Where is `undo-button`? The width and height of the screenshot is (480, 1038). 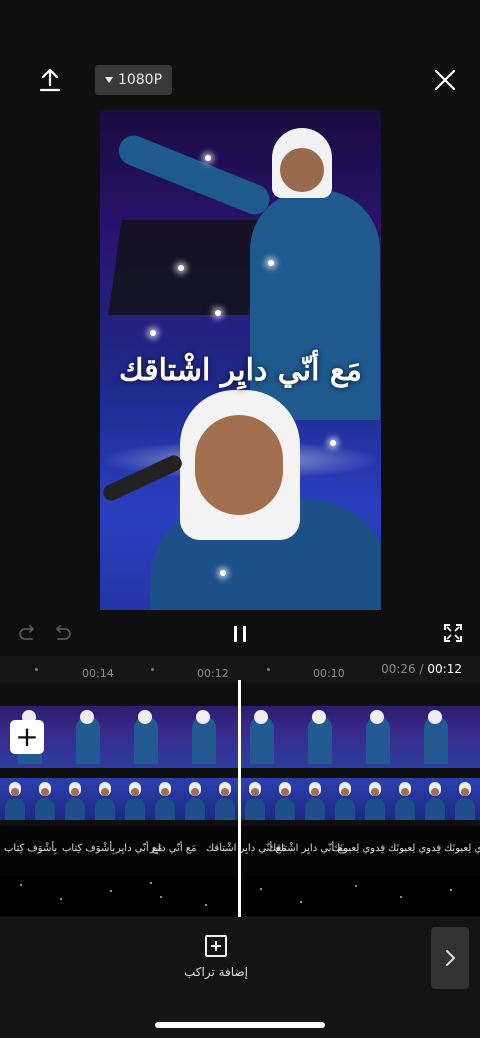
undo-button is located at coordinates (62, 634).